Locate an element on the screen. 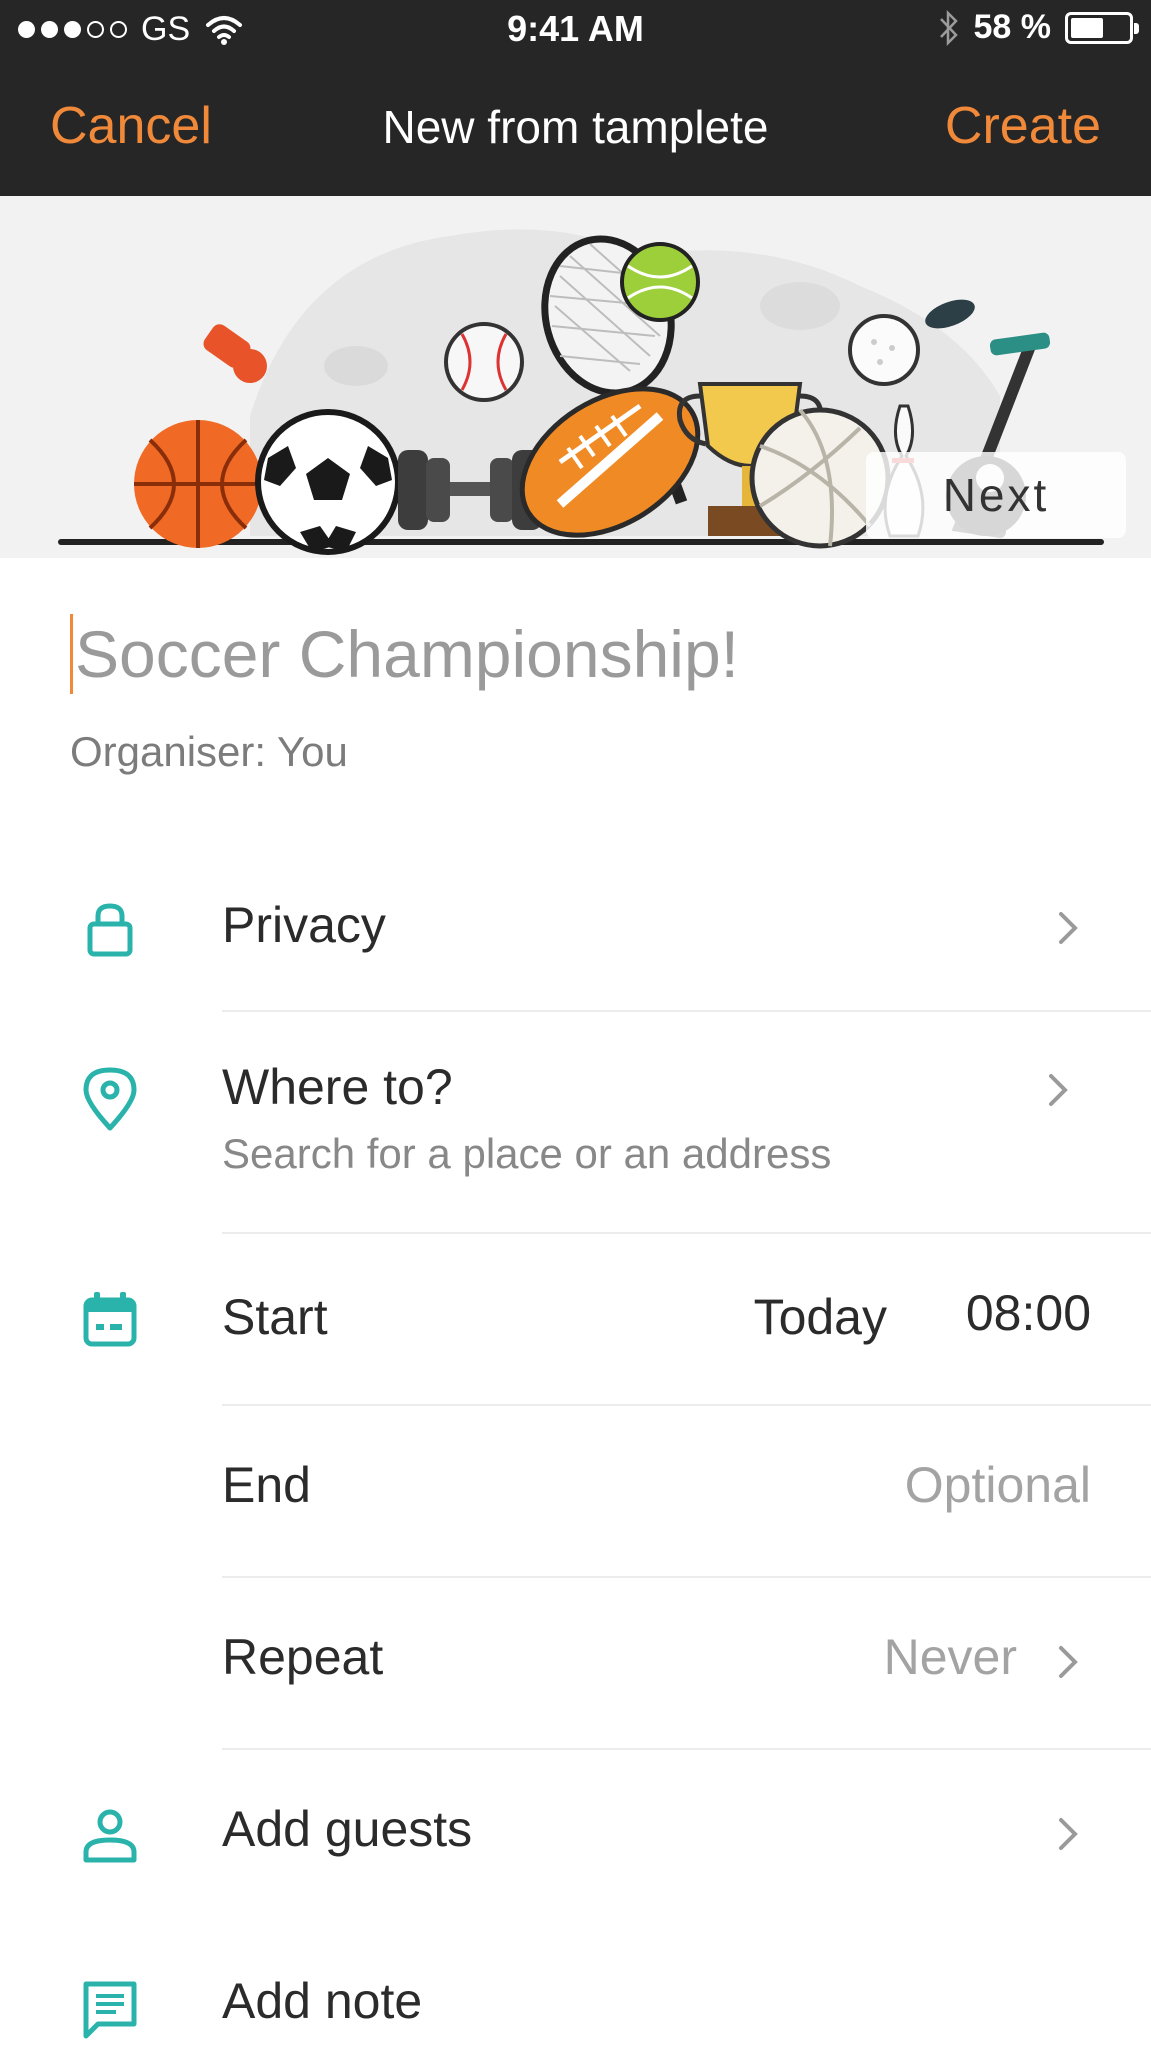 The width and height of the screenshot is (1151, 2048). whistle-icon is located at coordinates (235, 353).